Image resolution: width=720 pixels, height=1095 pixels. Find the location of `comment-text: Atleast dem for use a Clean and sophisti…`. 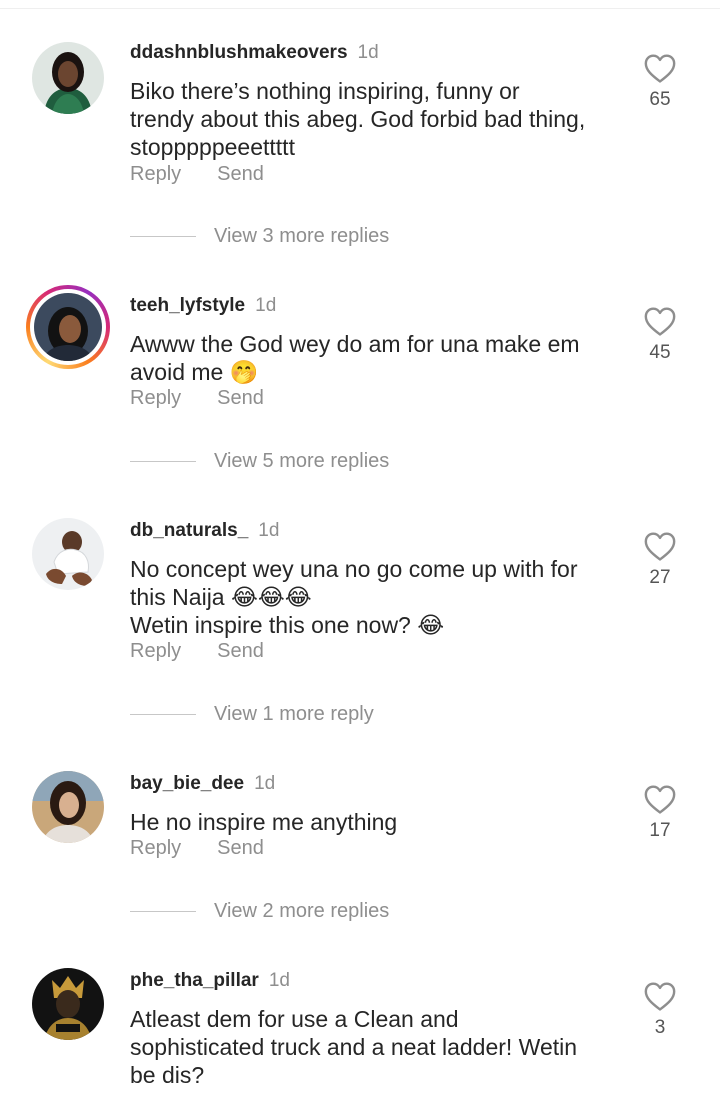

comment-text: Atleast dem for use a Clean and sophisti… is located at coordinates (354, 1047).